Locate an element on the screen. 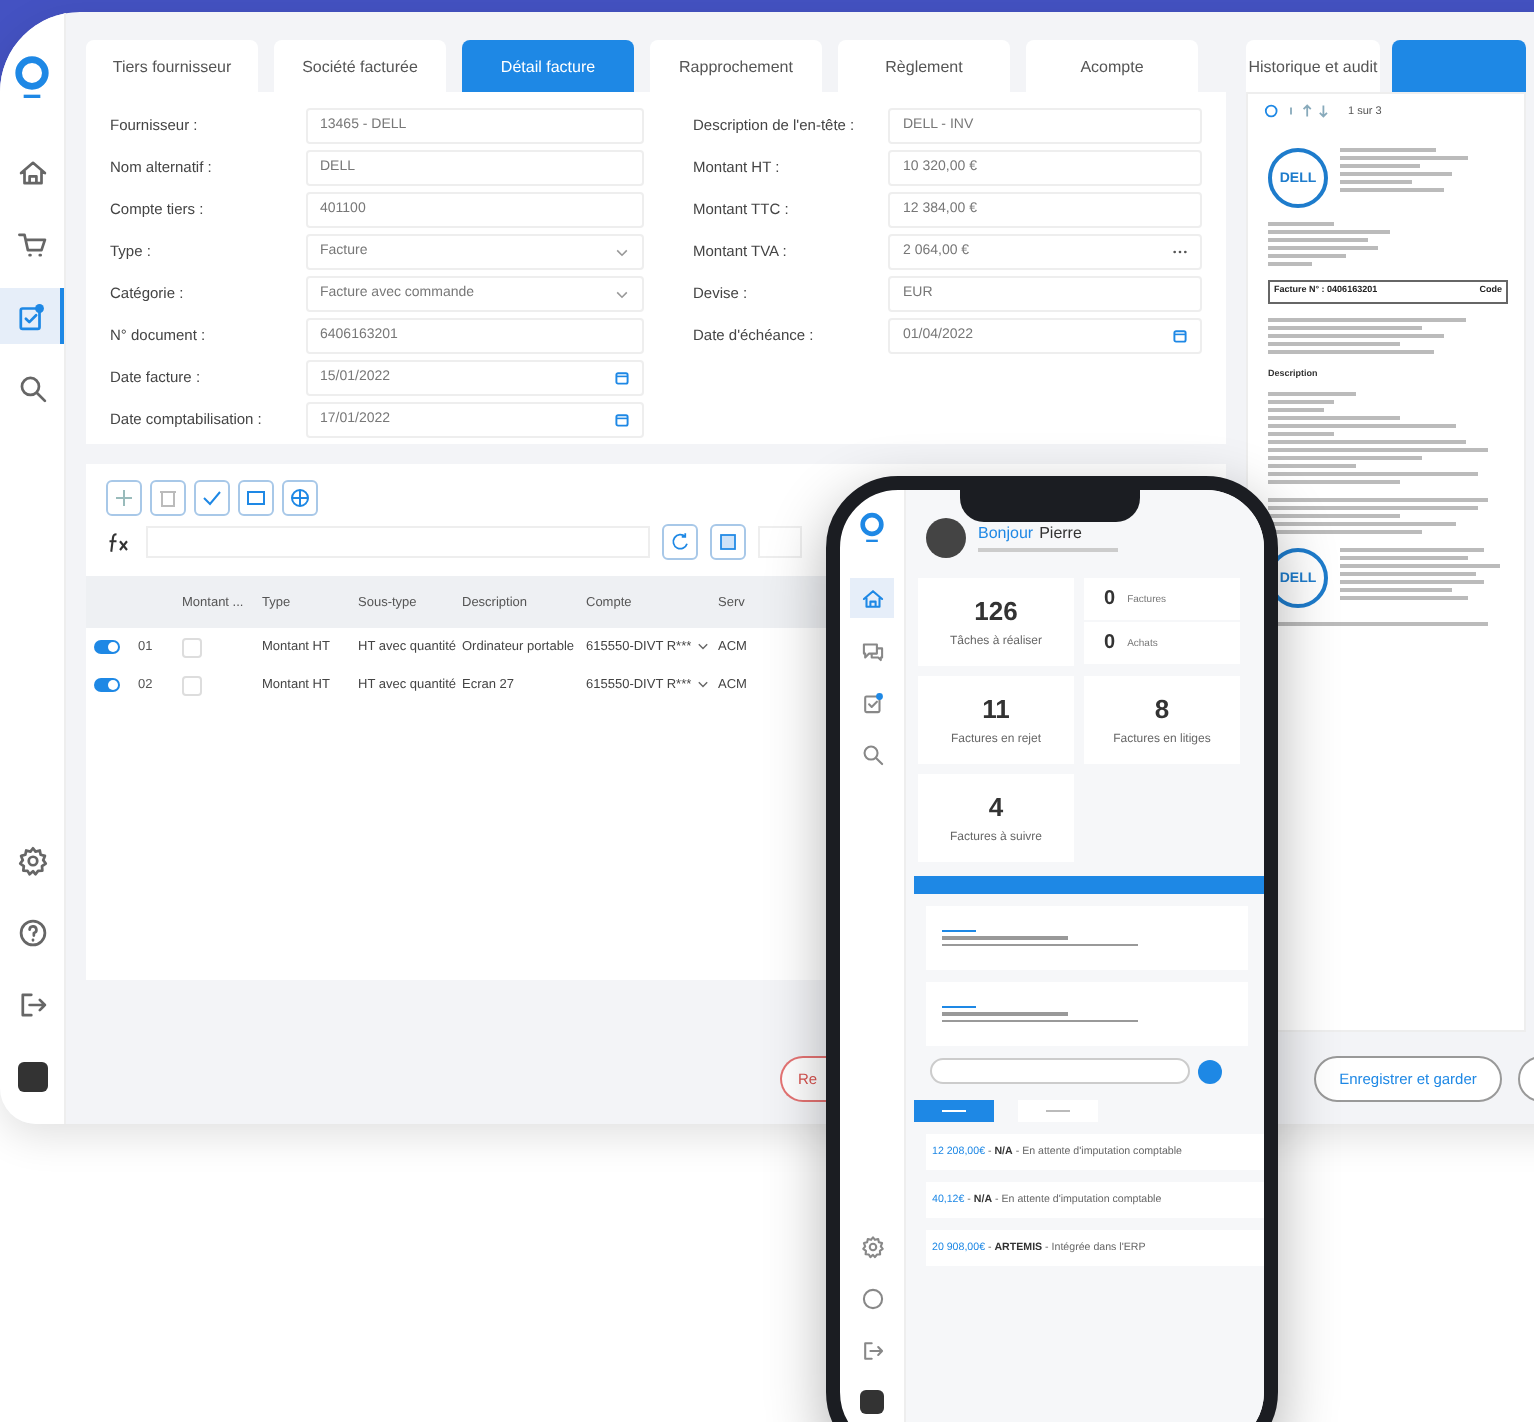 The height and width of the screenshot is (1422, 1534). chat-icon is located at coordinates (872, 650).